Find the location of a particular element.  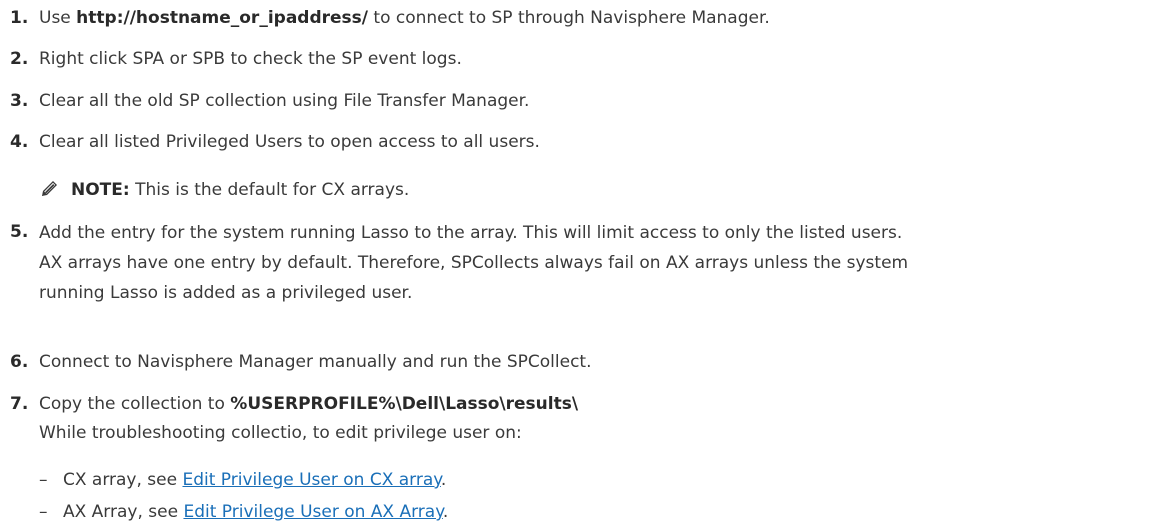

step-number: 6. is located at coordinates (19, 362).